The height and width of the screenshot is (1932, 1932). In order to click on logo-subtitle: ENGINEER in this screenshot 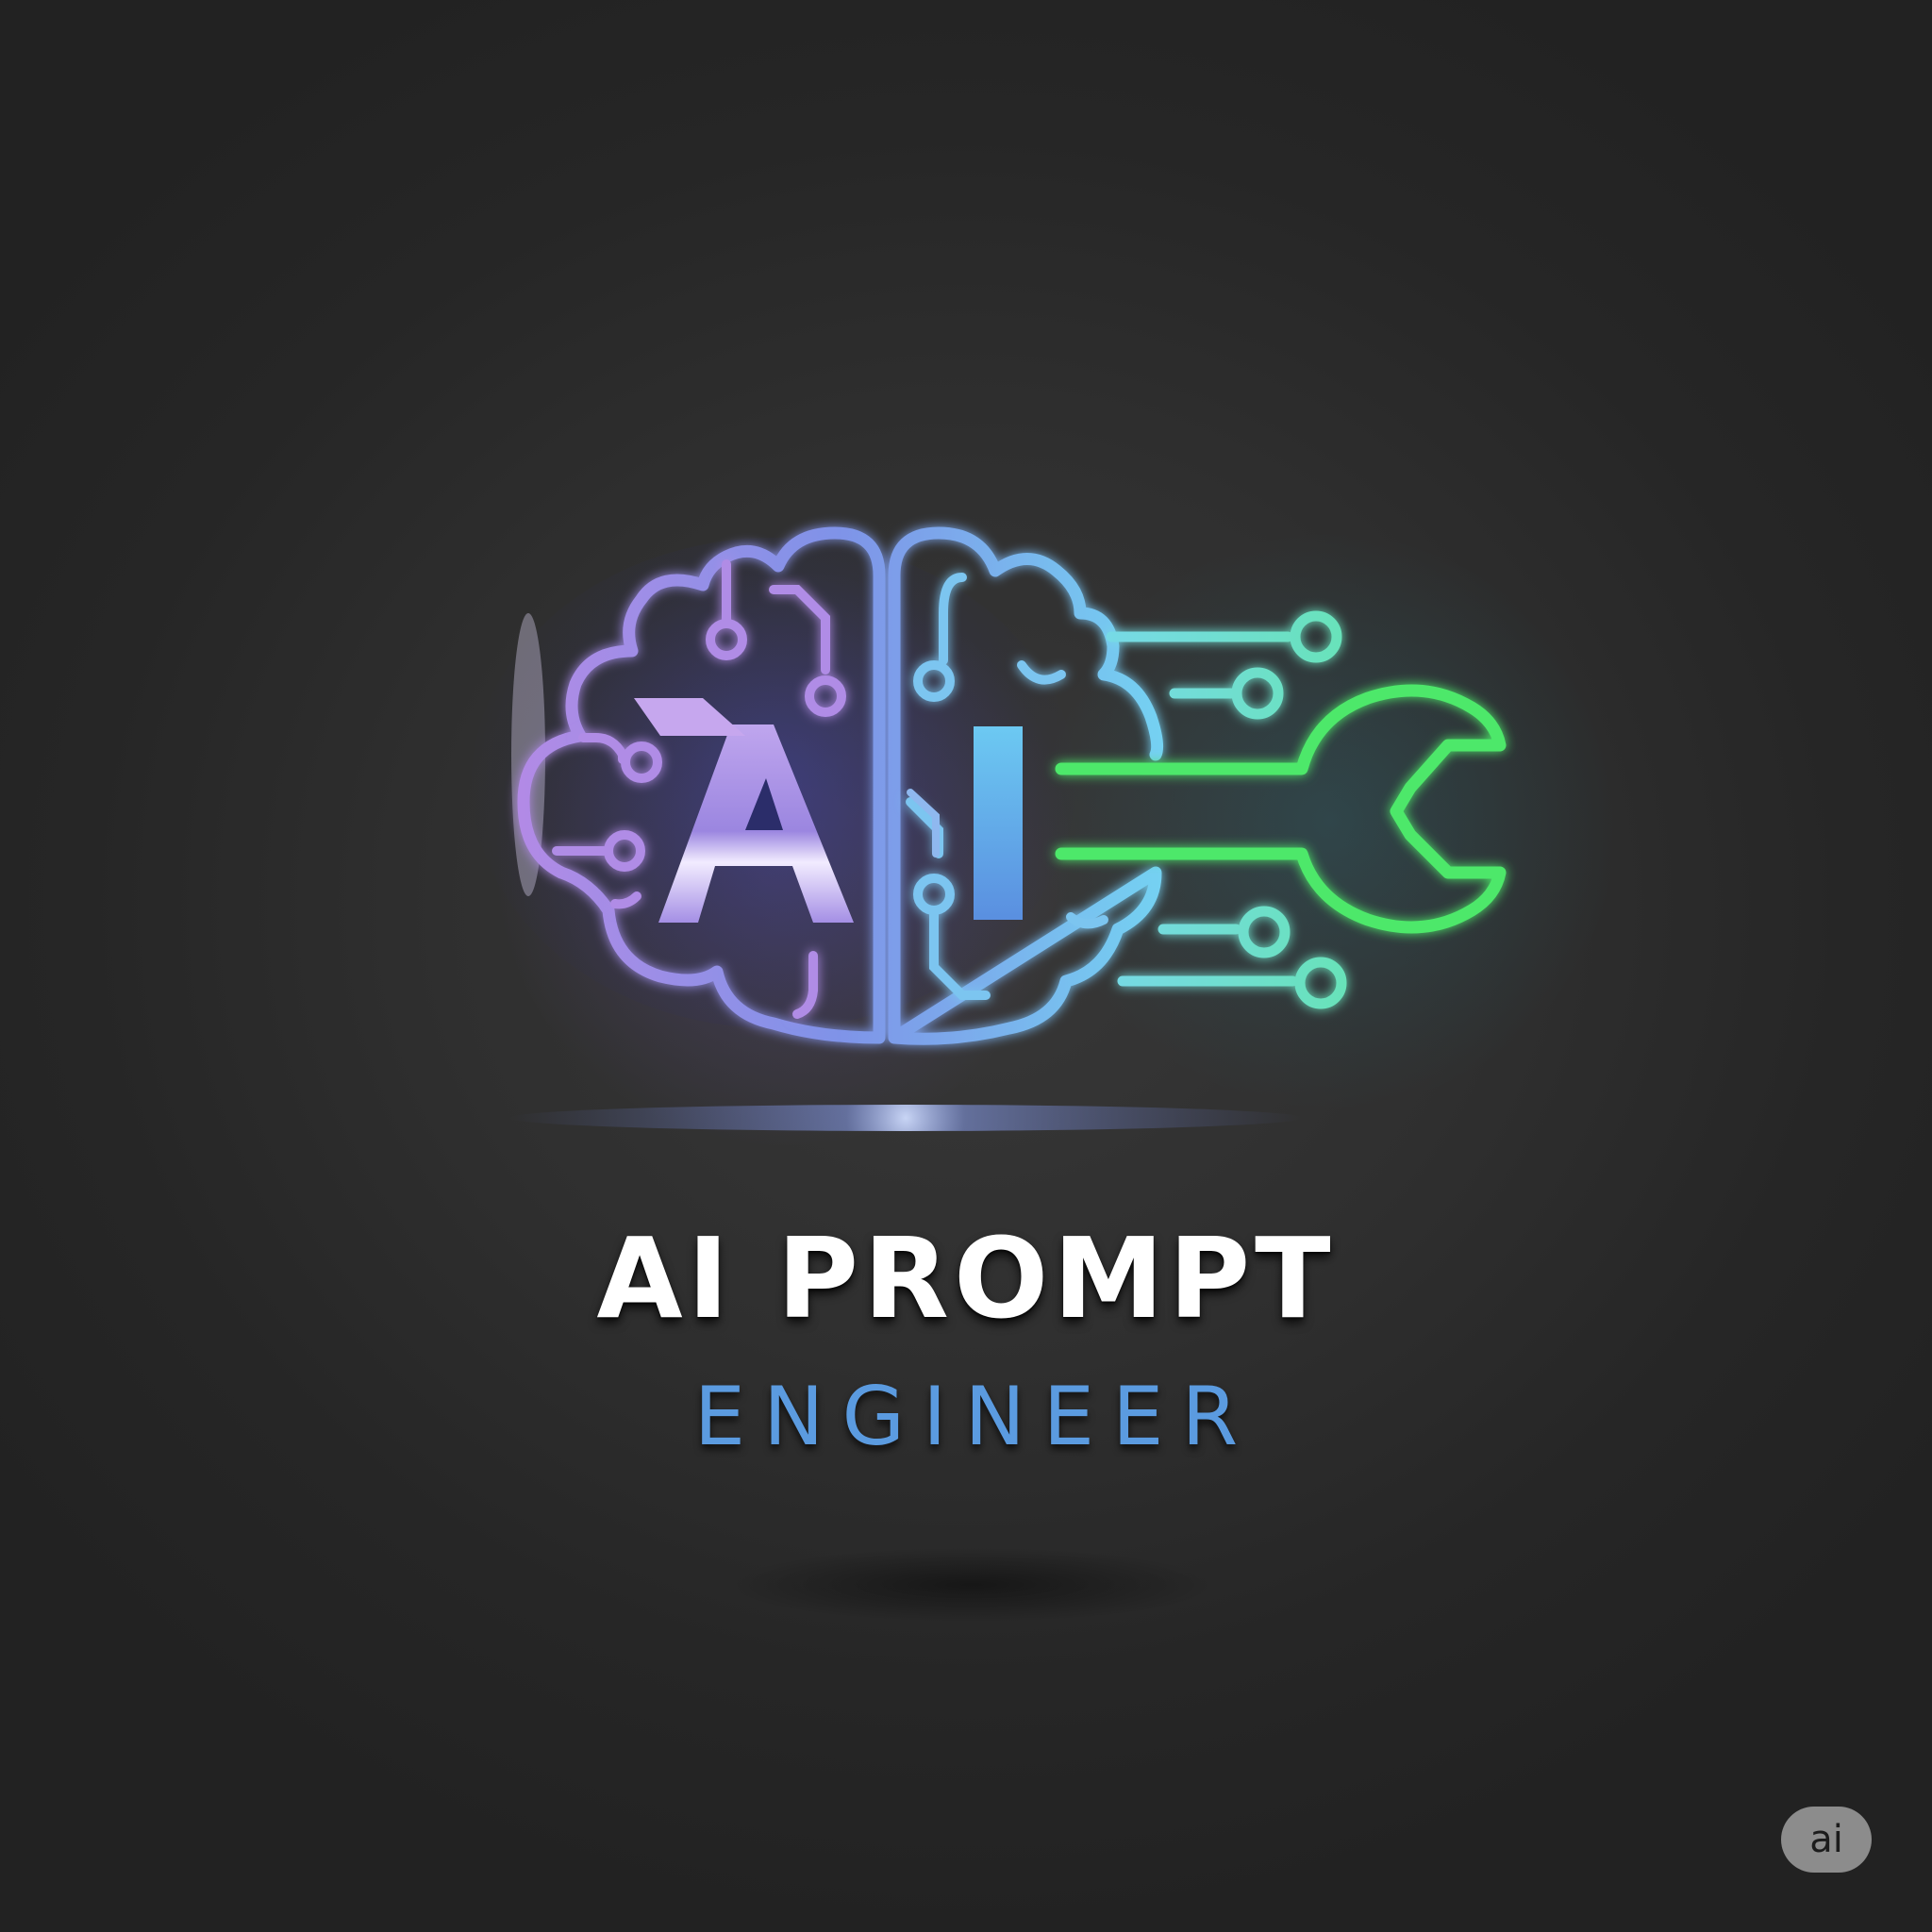, I will do `click(975, 1417)`.